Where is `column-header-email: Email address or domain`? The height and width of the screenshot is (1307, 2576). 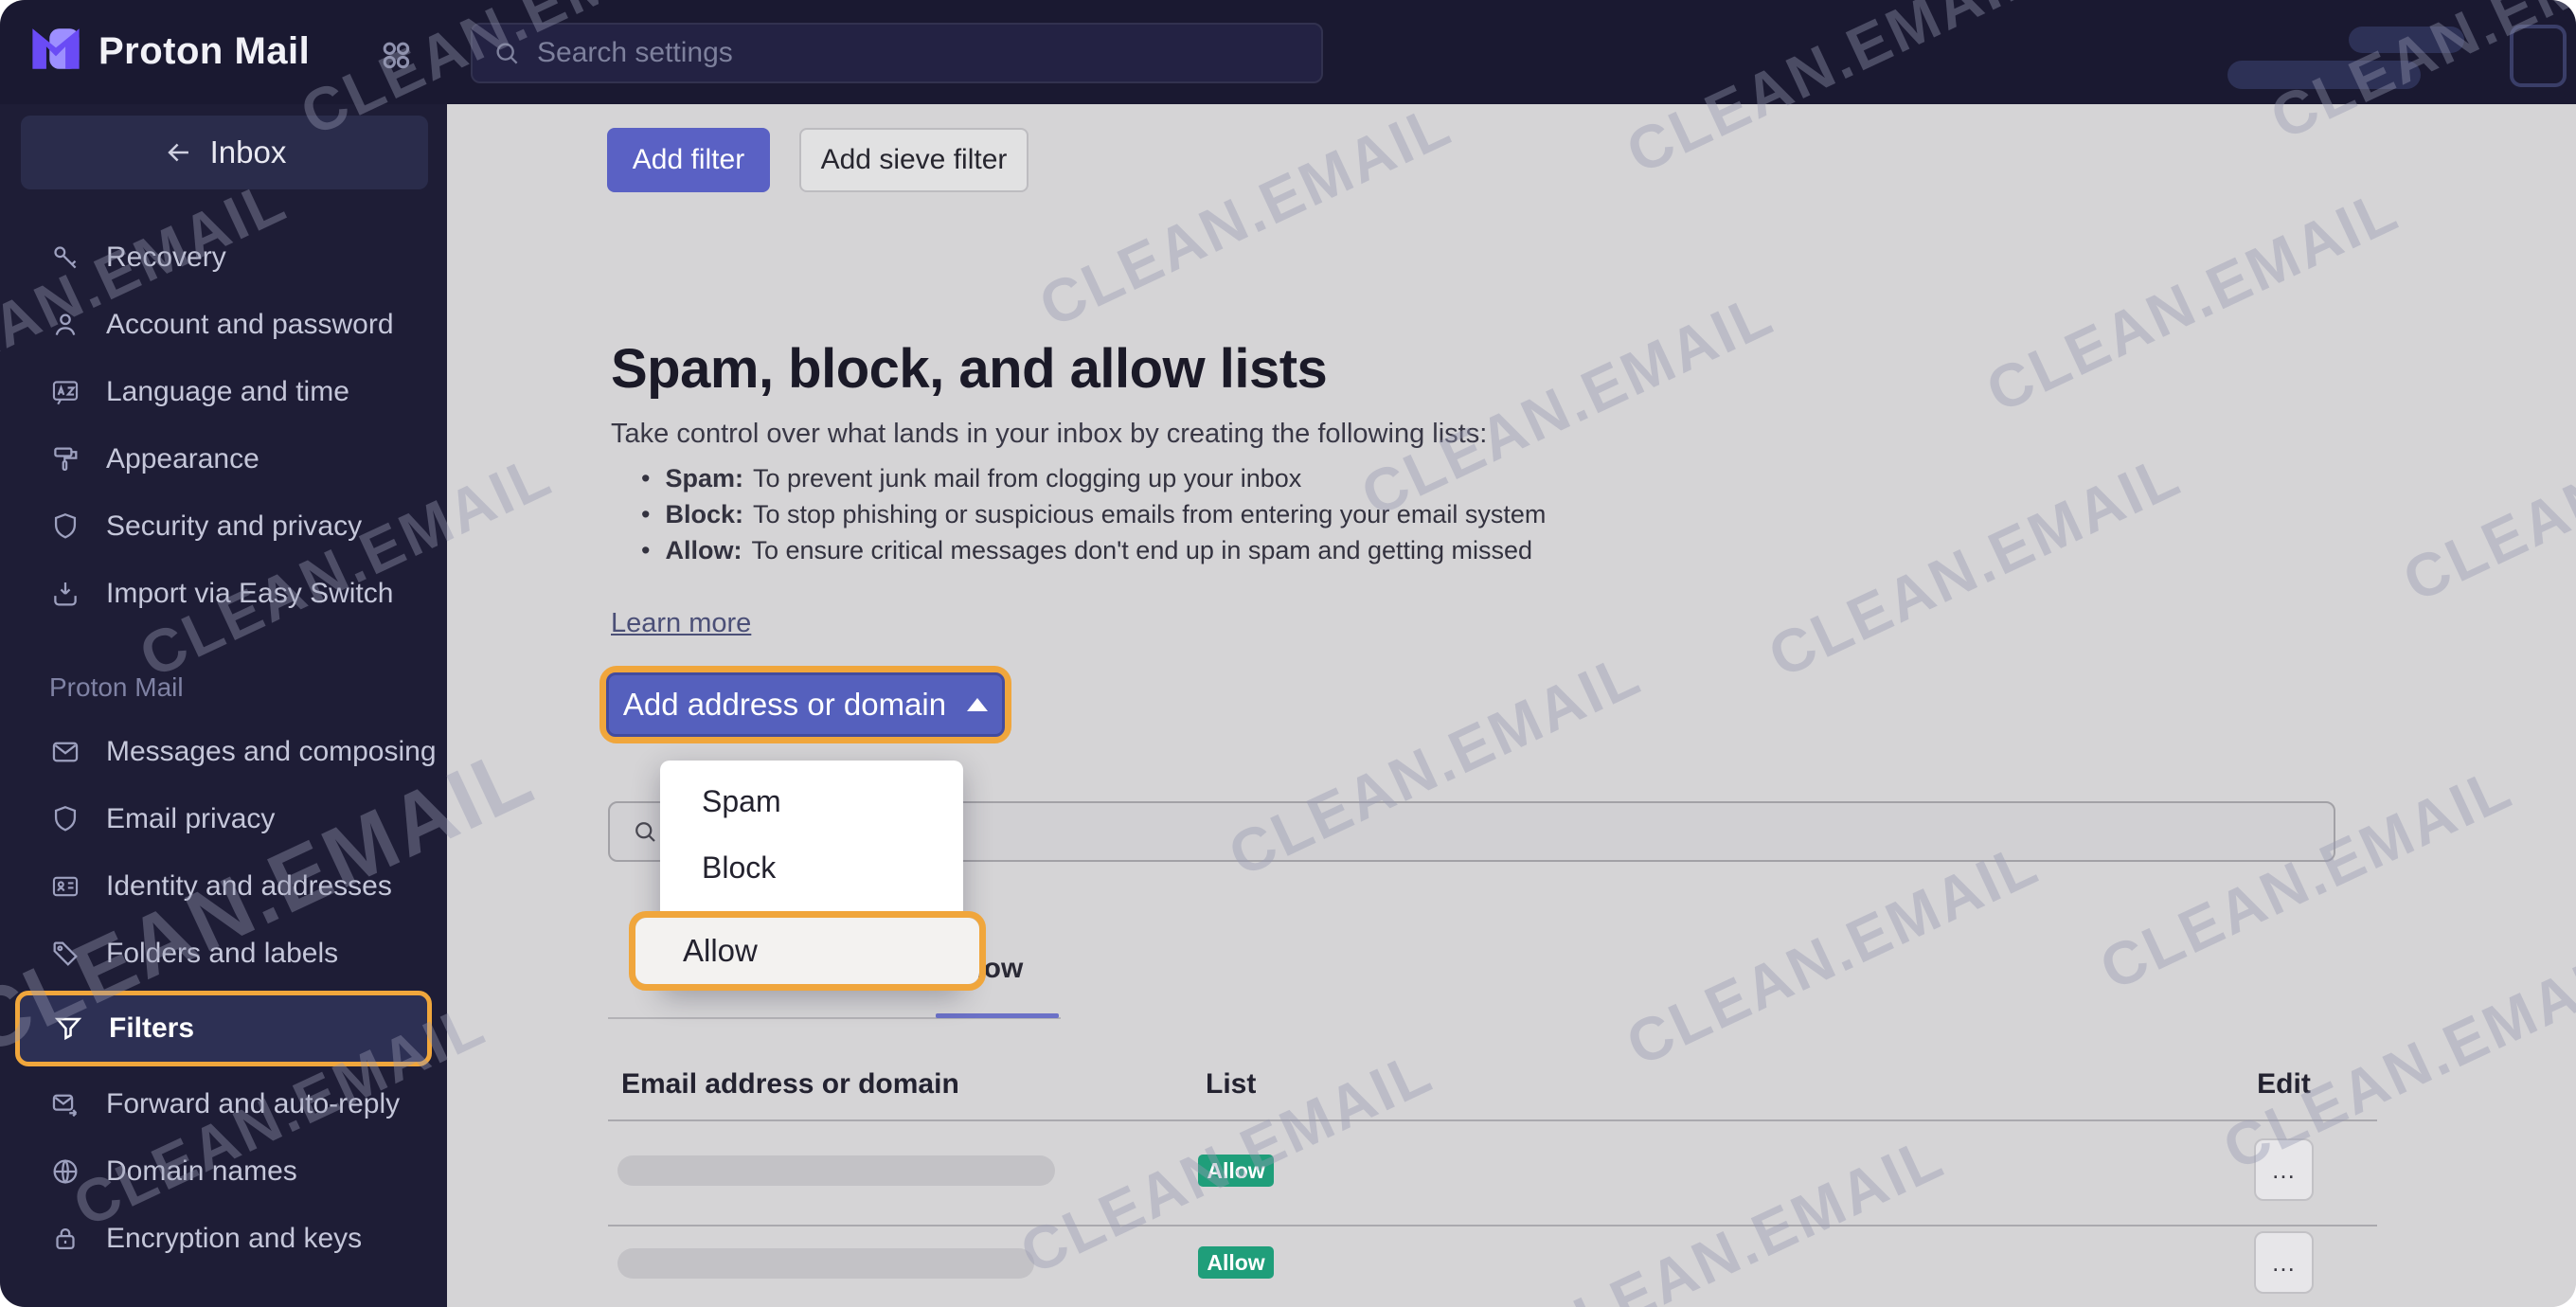
column-header-email: Email address or domain is located at coordinates (790, 1084).